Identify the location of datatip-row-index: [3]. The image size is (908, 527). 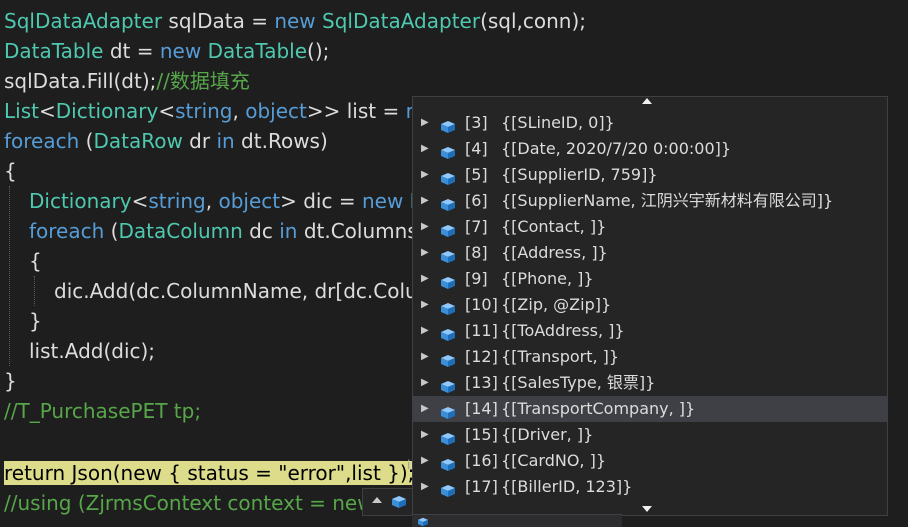
(476, 122).